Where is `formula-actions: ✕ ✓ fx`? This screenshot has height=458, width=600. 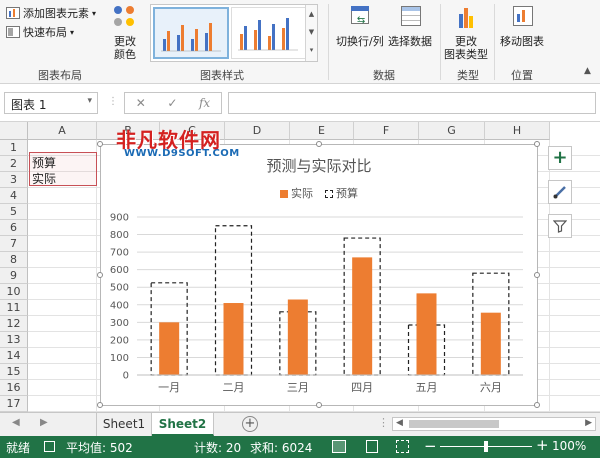
formula-actions: ✕ ✓ fx is located at coordinates (173, 103).